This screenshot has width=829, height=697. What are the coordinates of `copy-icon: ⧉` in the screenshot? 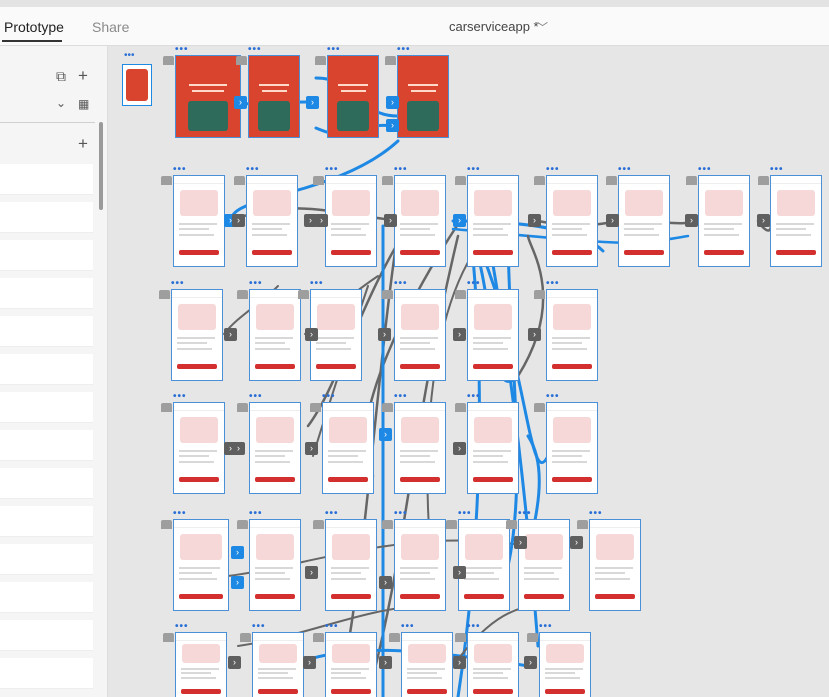 It's located at (61, 76).